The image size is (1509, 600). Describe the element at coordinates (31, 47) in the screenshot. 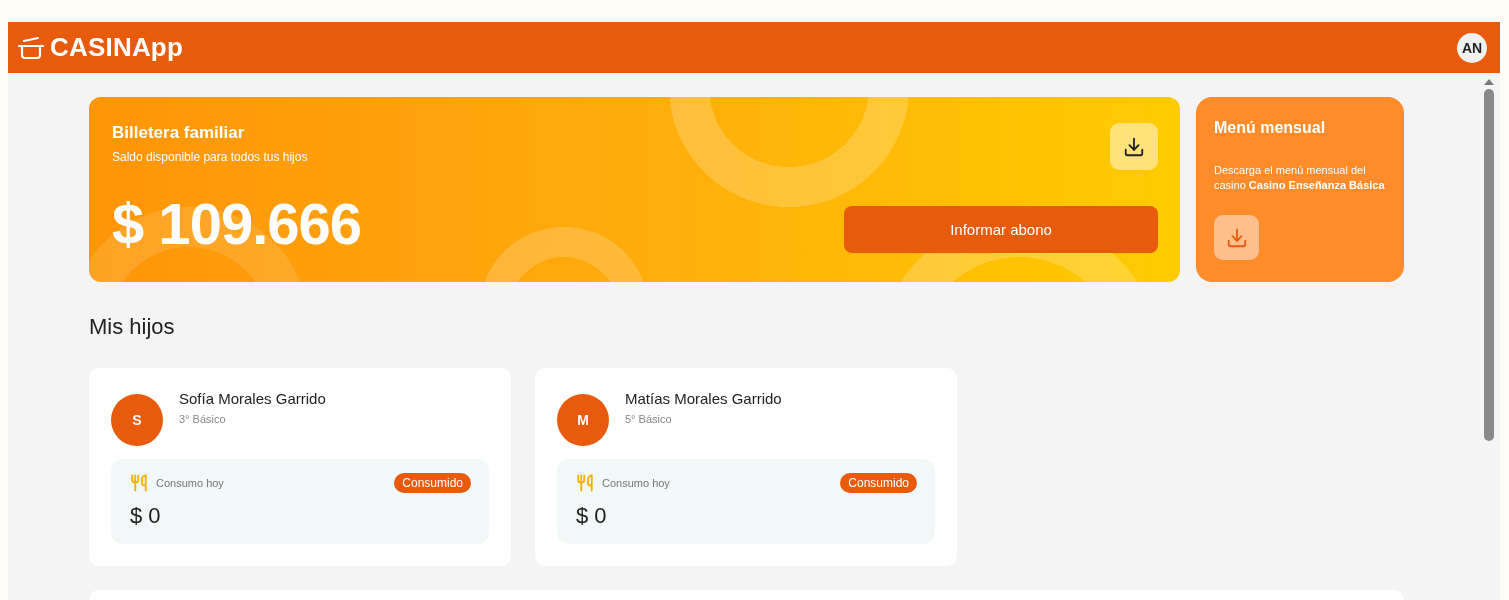

I see `pot-icon` at that location.